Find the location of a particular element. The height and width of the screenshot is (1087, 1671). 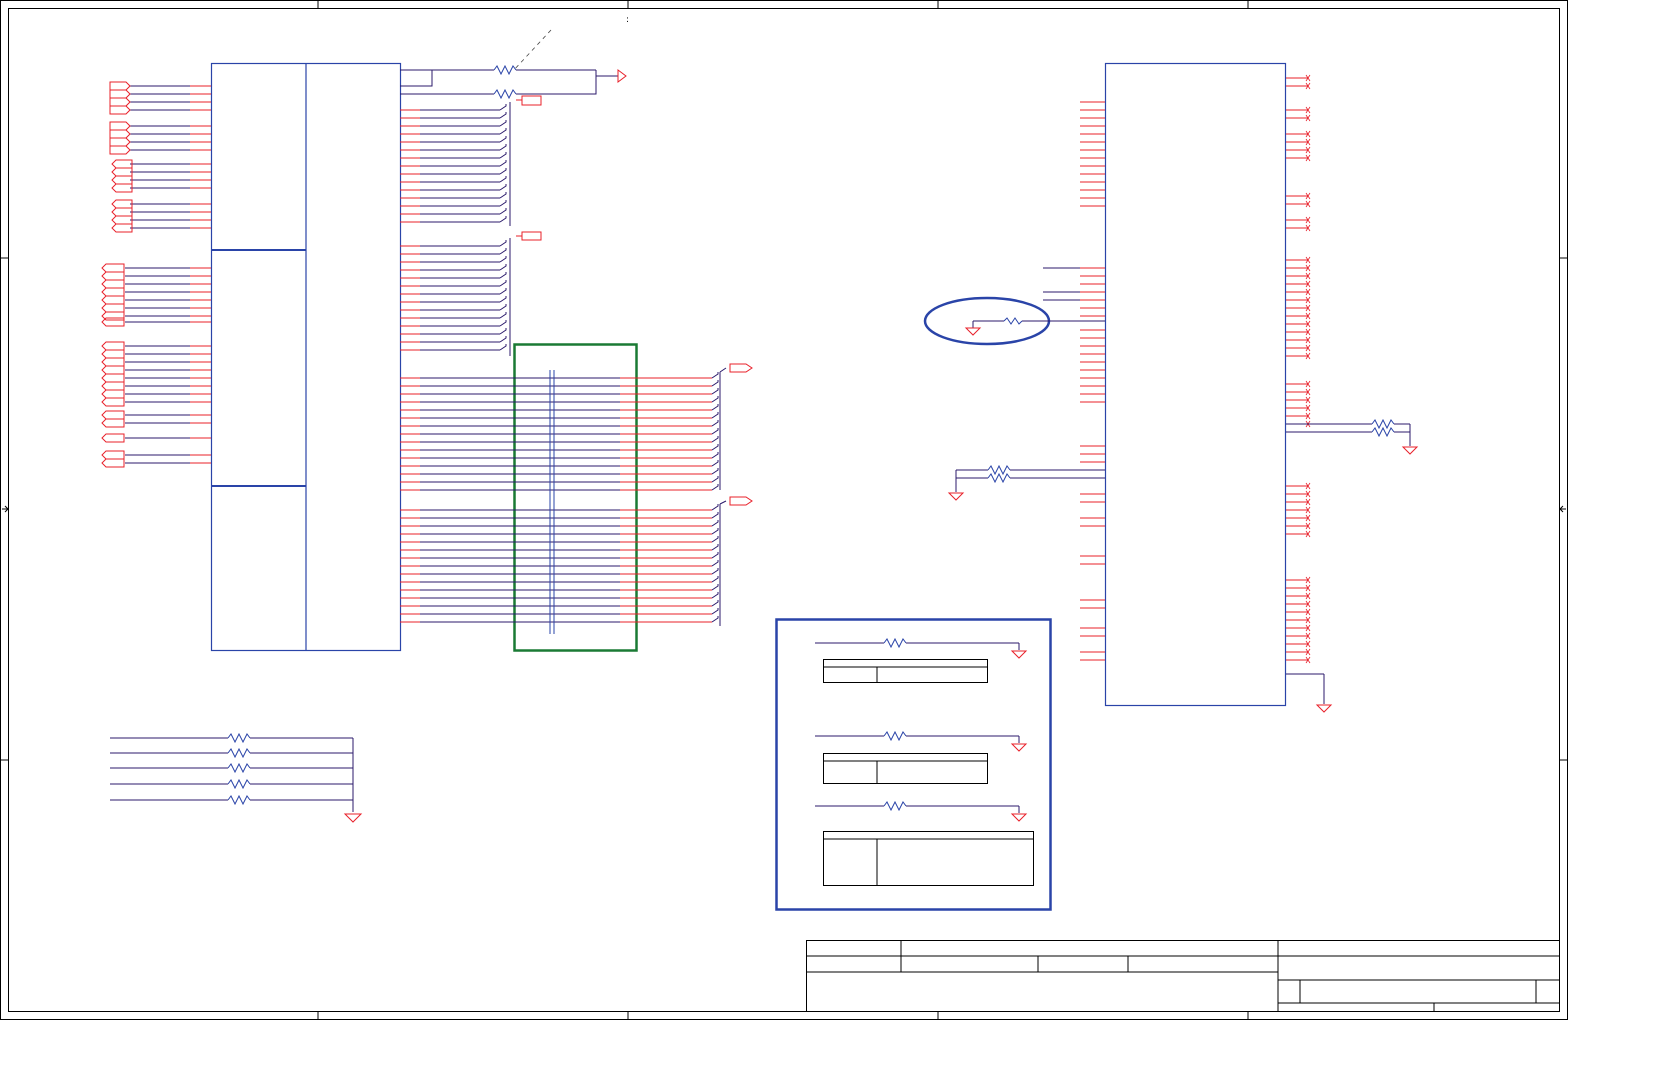

note-box is located at coordinates (913, 764).